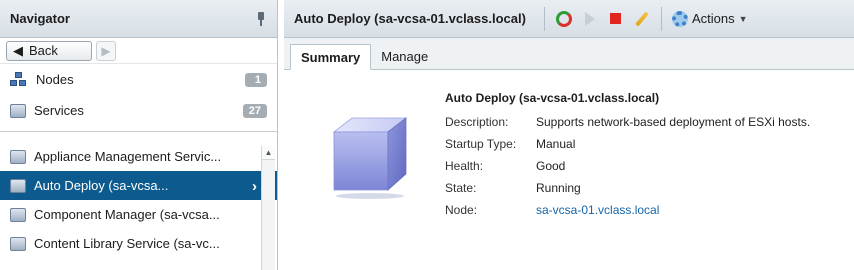 This screenshot has width=854, height=270. I want to click on node-link: sa-vcsa-01.vclass.local, so click(597, 210).